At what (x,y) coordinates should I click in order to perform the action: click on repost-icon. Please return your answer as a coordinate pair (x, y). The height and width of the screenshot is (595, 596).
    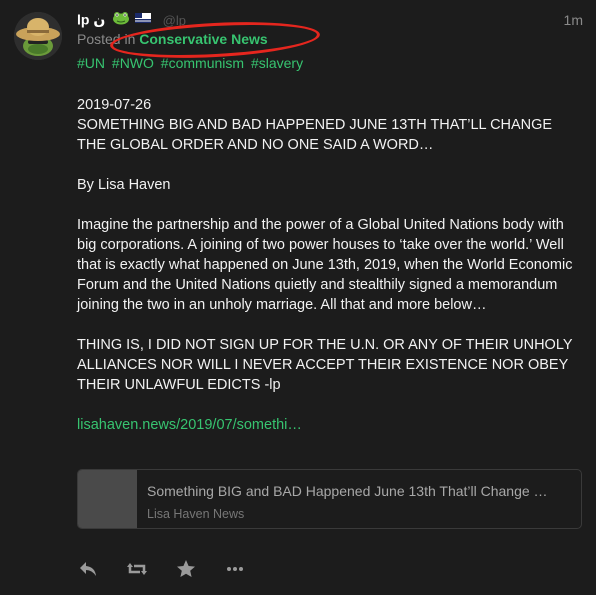
    Looking at the image, I should click on (137, 569).